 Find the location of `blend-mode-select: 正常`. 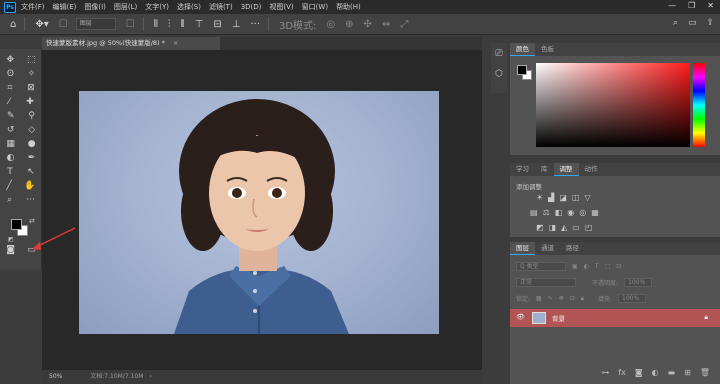

blend-mode-select: 正常 is located at coordinates (546, 282).